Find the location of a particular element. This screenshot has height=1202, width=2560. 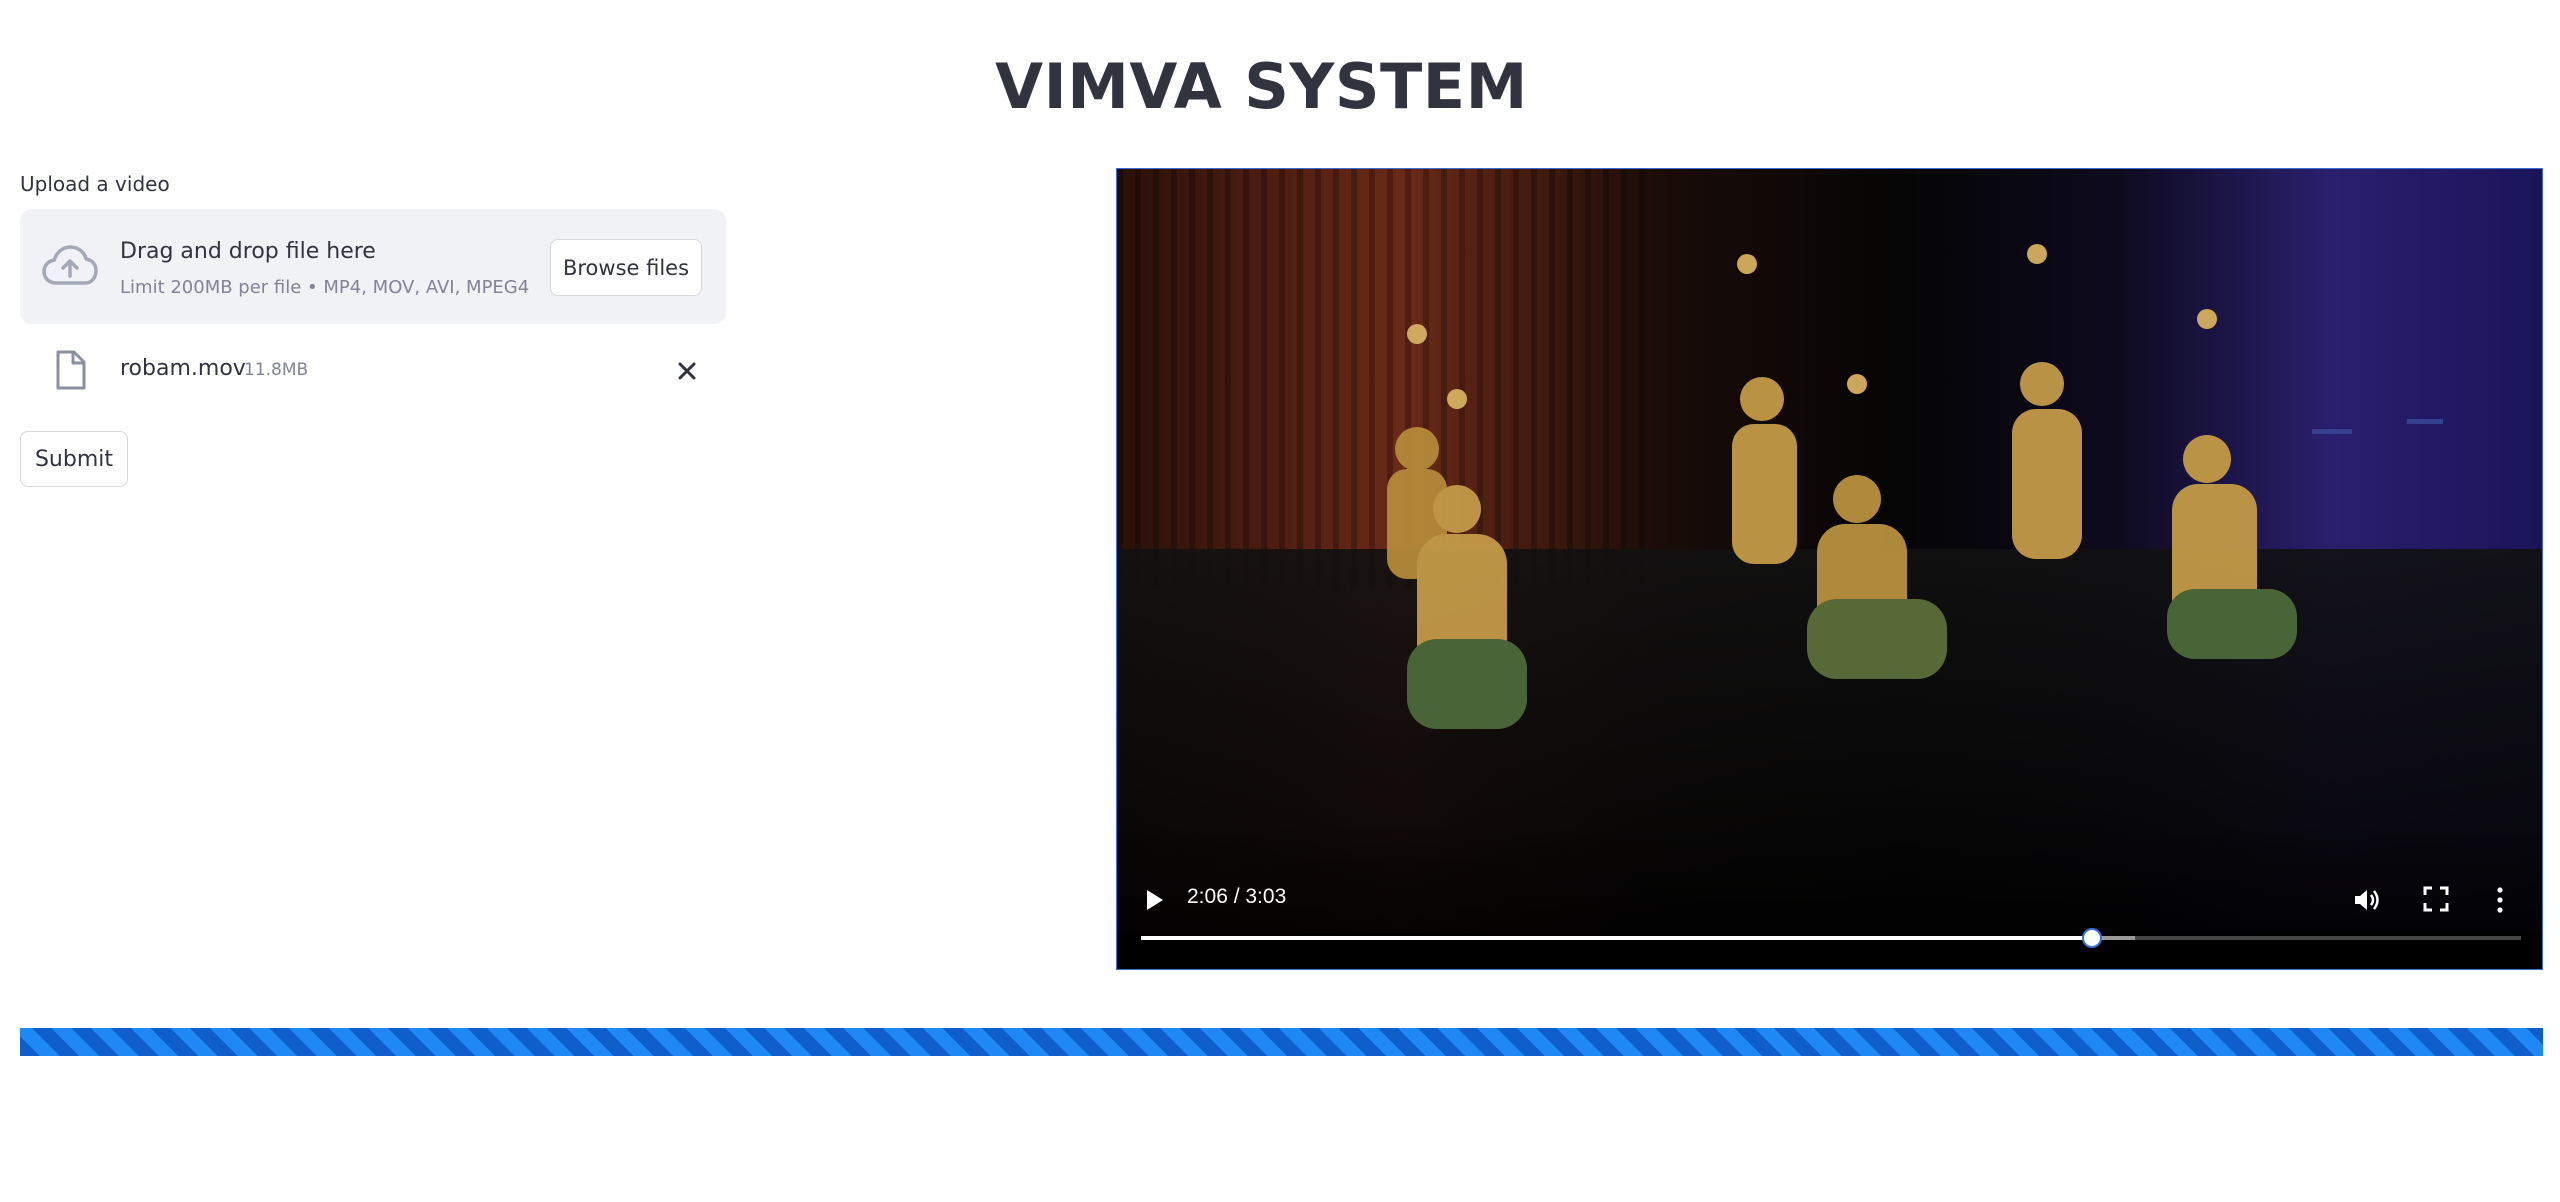

timeline-played is located at coordinates (1616, 938).